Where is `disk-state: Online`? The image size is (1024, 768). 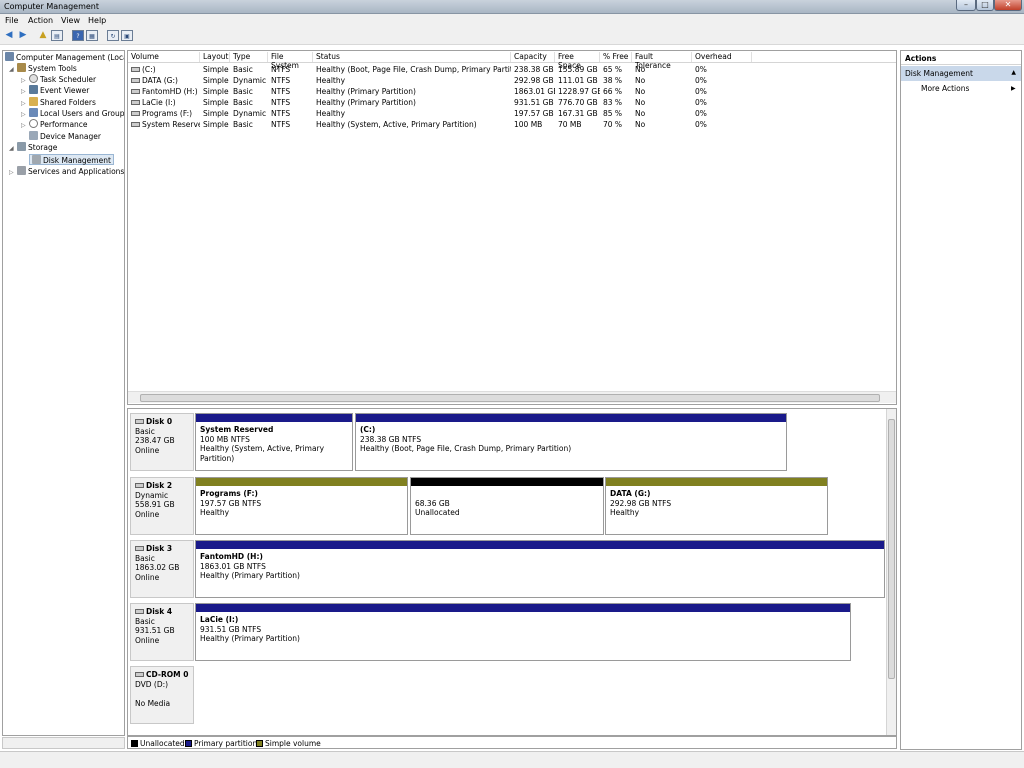
disk-state: Online is located at coordinates (147, 577).